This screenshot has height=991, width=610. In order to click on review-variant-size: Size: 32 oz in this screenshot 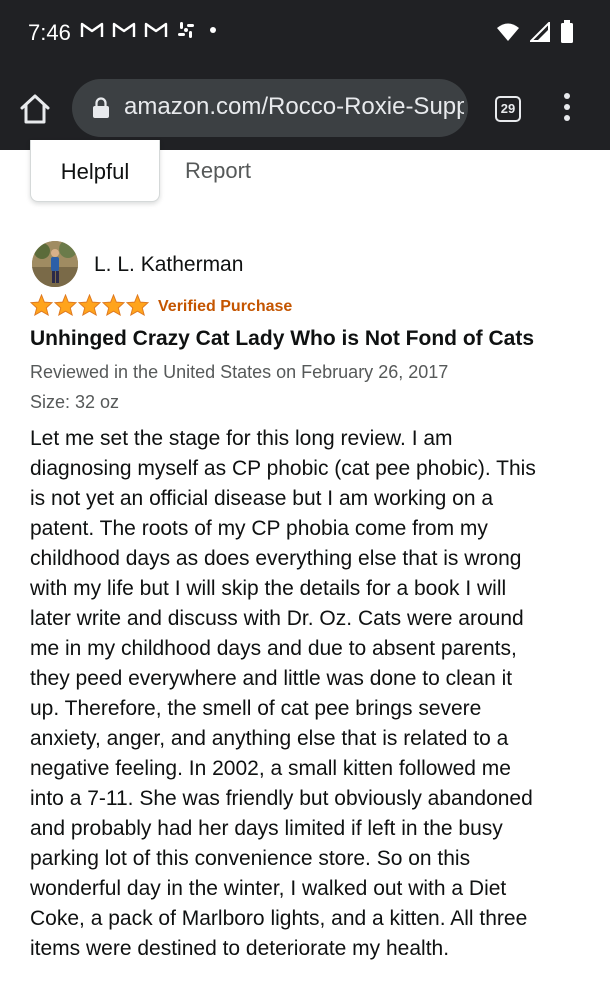, I will do `click(75, 402)`.